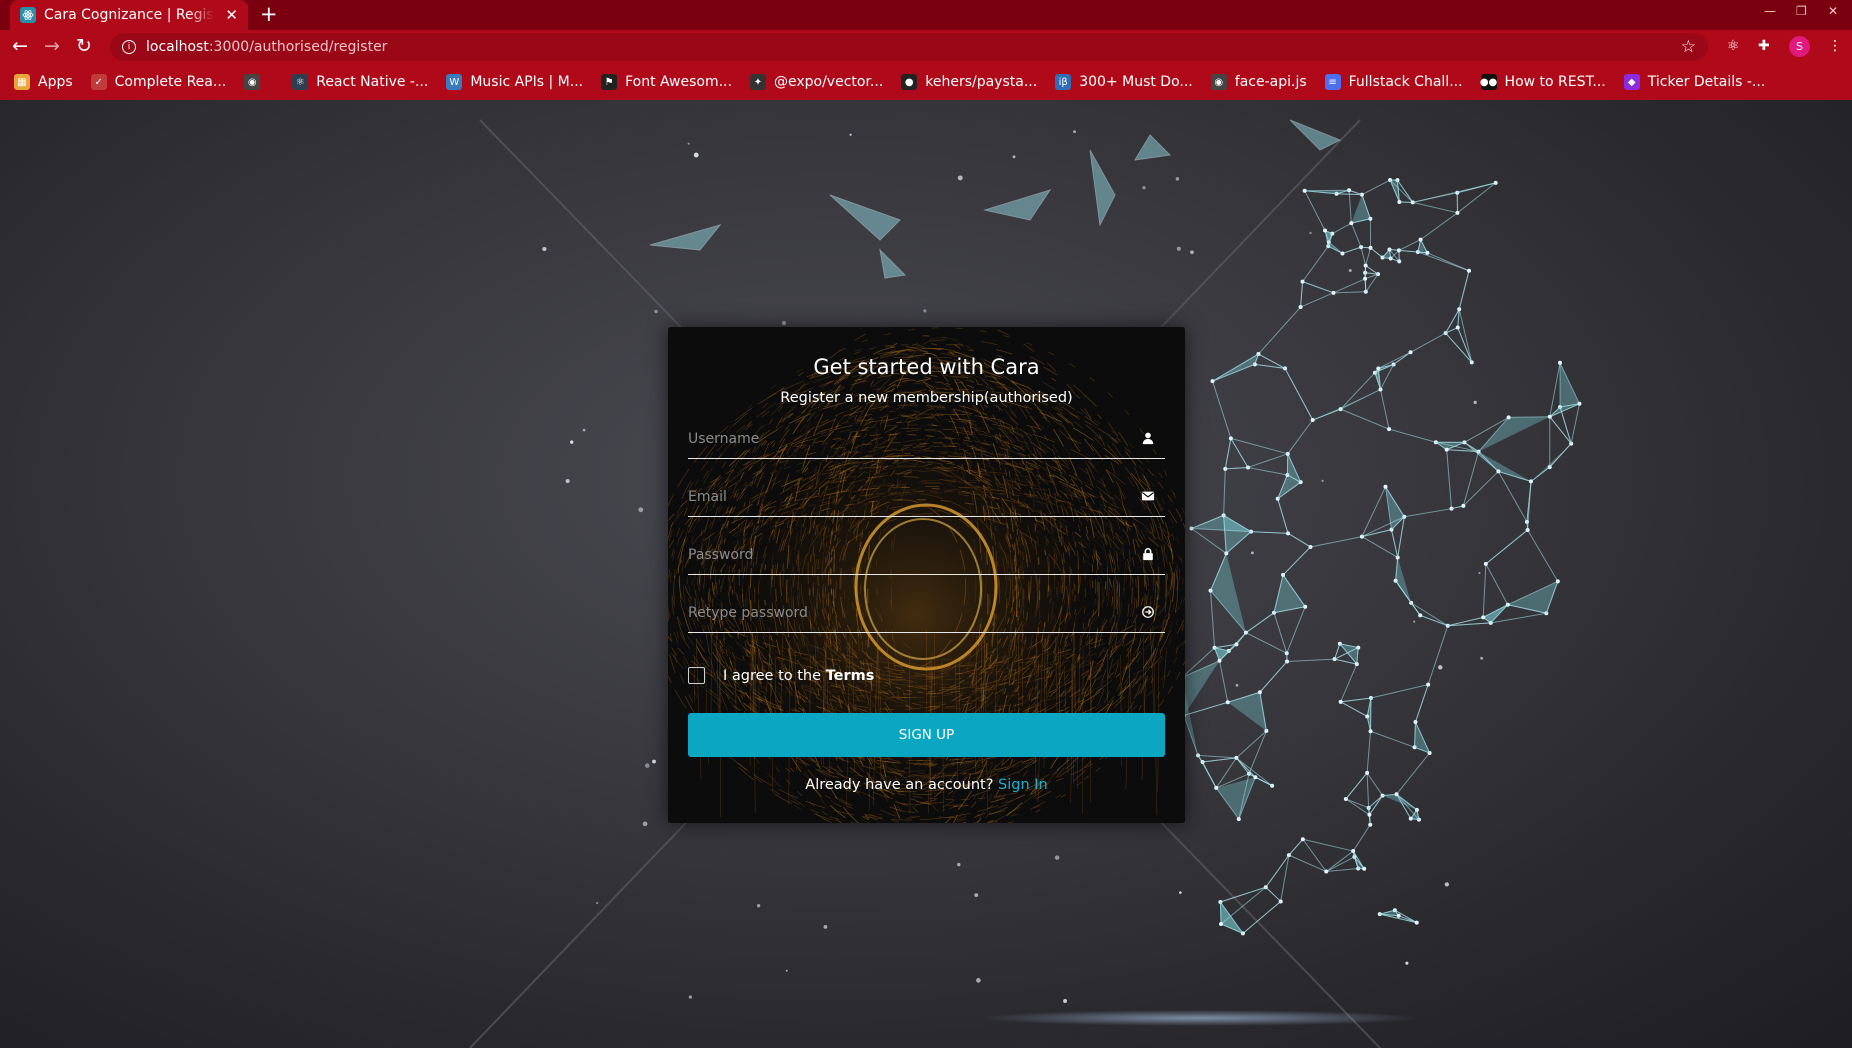  What do you see at coordinates (84, 46) in the screenshot?
I see `reload-icon: ↻` at bounding box center [84, 46].